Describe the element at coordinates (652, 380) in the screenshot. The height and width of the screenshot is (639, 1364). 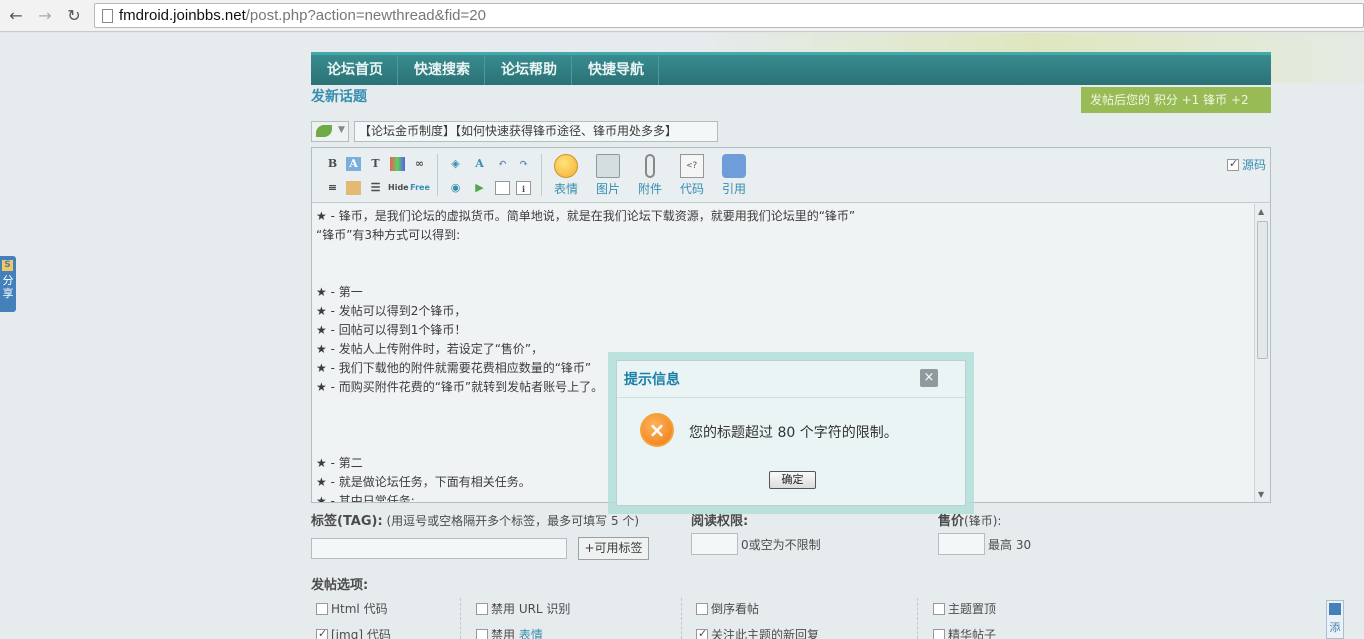
I see `dialog-title: 提示信息` at that location.